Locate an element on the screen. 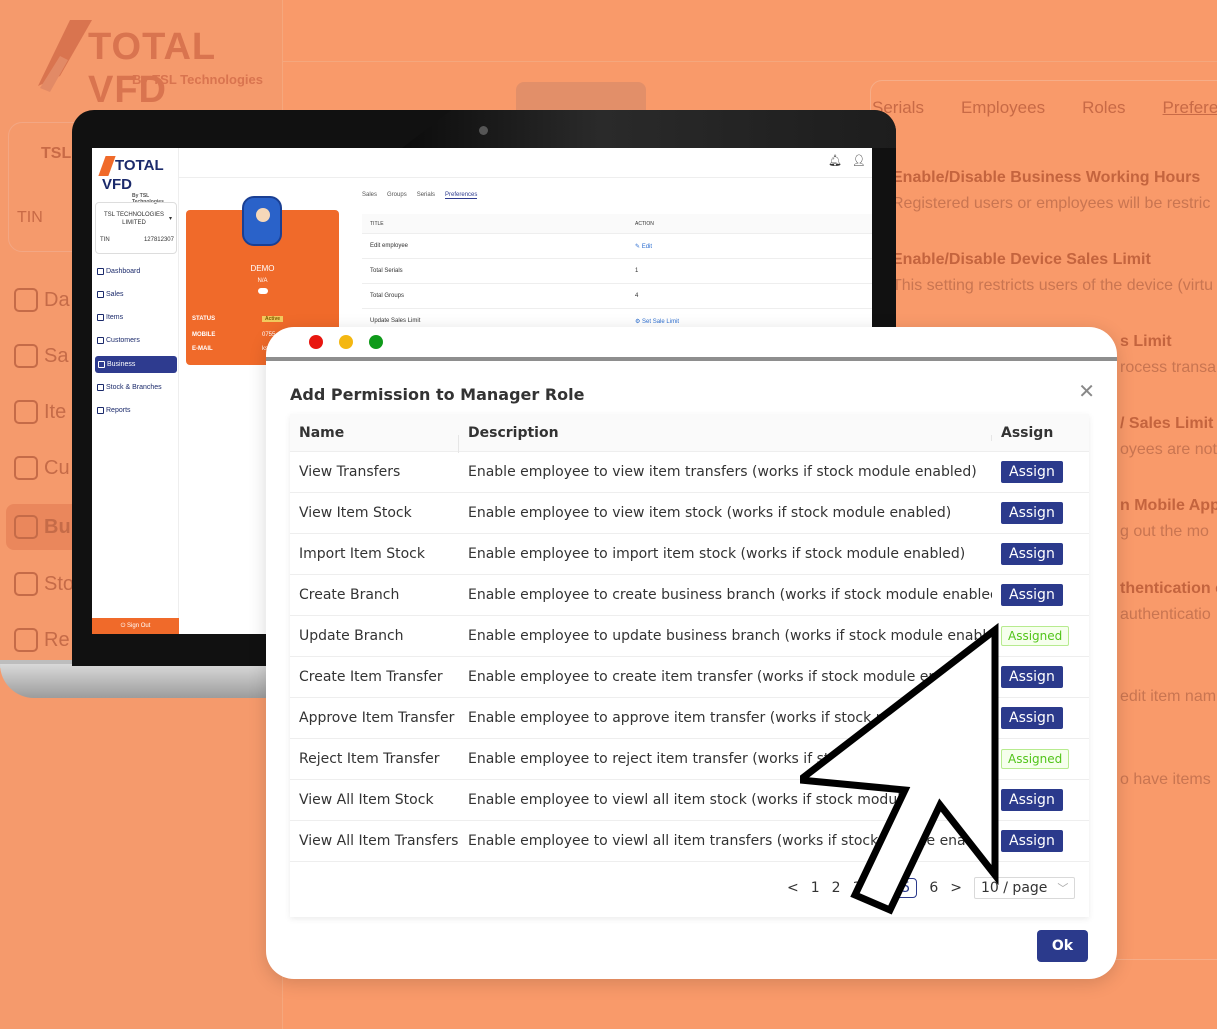  permission-name: Create Branch is located at coordinates (349, 595).